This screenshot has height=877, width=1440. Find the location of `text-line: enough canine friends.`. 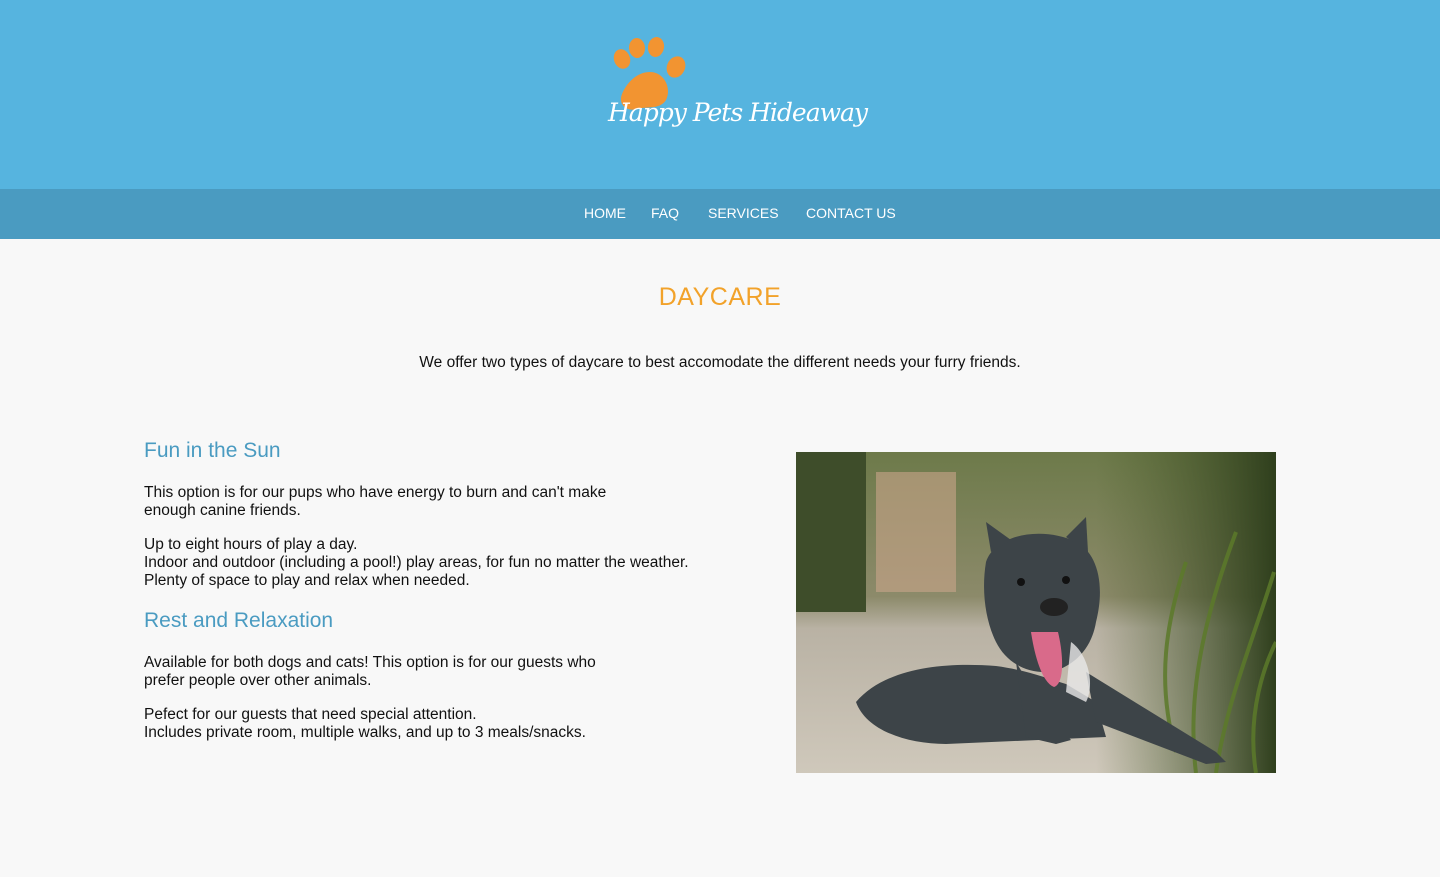

text-line: enough canine friends. is located at coordinates (222, 510).